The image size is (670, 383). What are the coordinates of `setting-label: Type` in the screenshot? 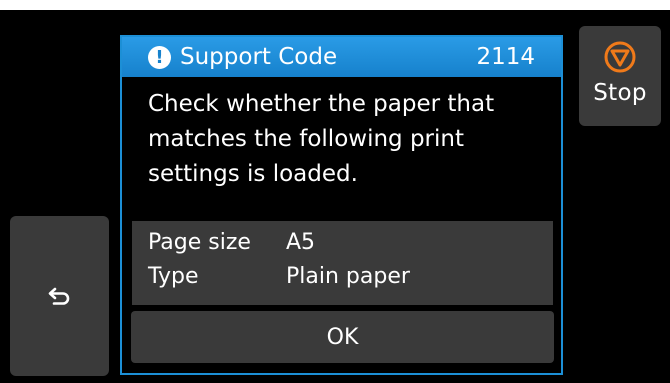 It's located at (173, 276).